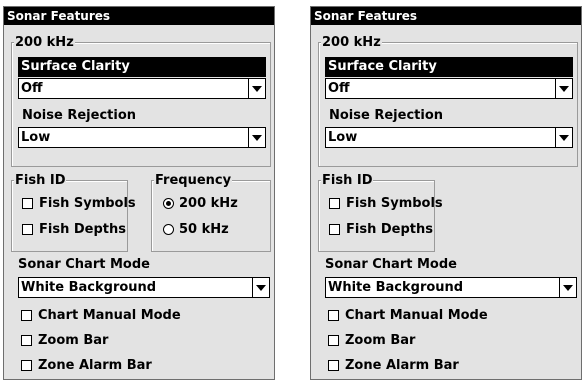 Image resolution: width=586 pixels, height=387 pixels. What do you see at coordinates (208, 203) in the screenshot?
I see `freq-200khz-label: 200 kHz` at bounding box center [208, 203].